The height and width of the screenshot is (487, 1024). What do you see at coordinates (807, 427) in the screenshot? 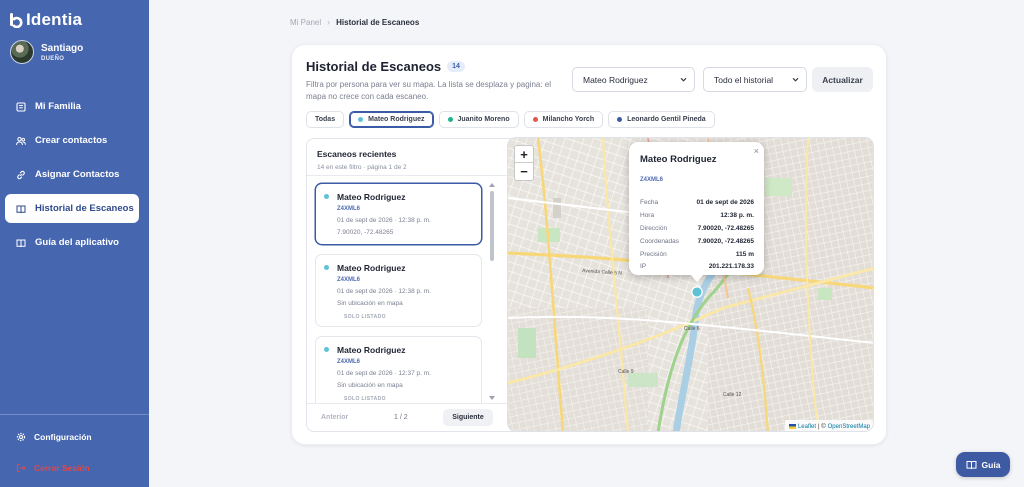
I see `leaflet-link: Leaflet` at bounding box center [807, 427].